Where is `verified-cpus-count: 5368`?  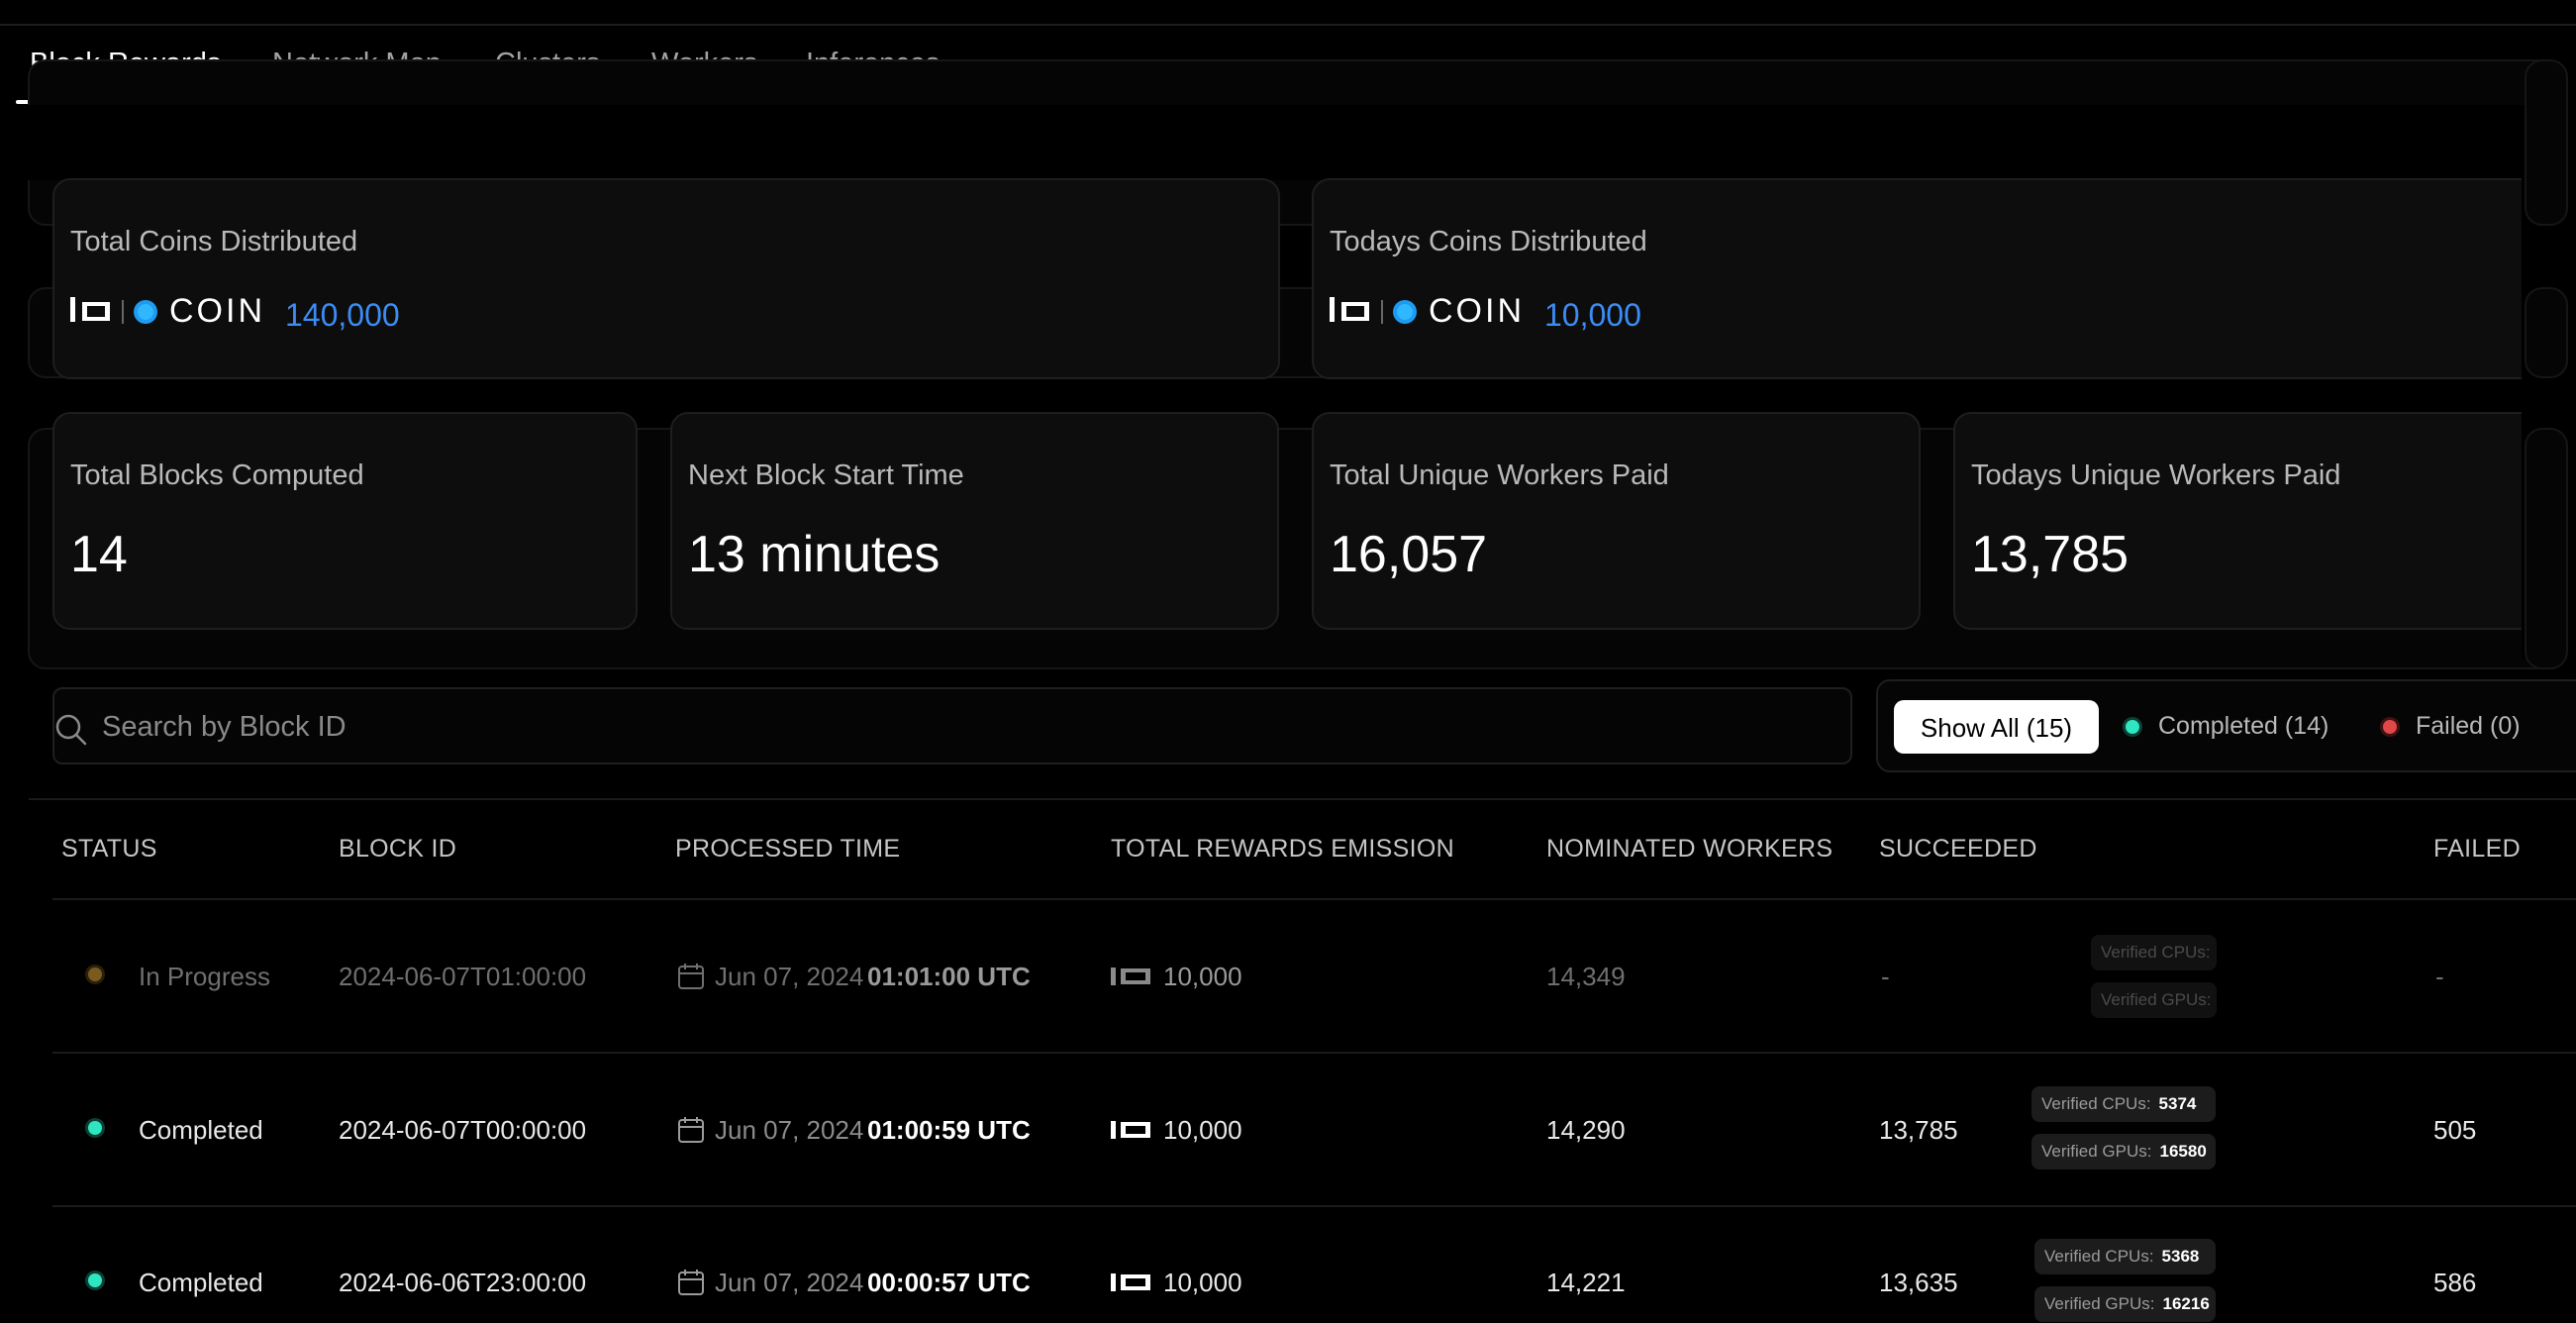
verified-cpus-count: 5368 is located at coordinates (2180, 1256).